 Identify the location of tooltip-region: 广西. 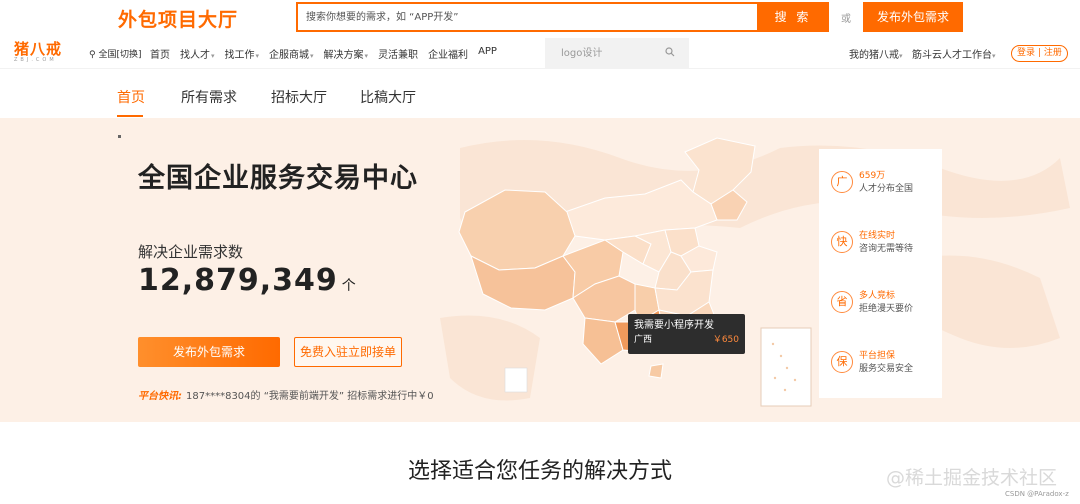
(643, 340).